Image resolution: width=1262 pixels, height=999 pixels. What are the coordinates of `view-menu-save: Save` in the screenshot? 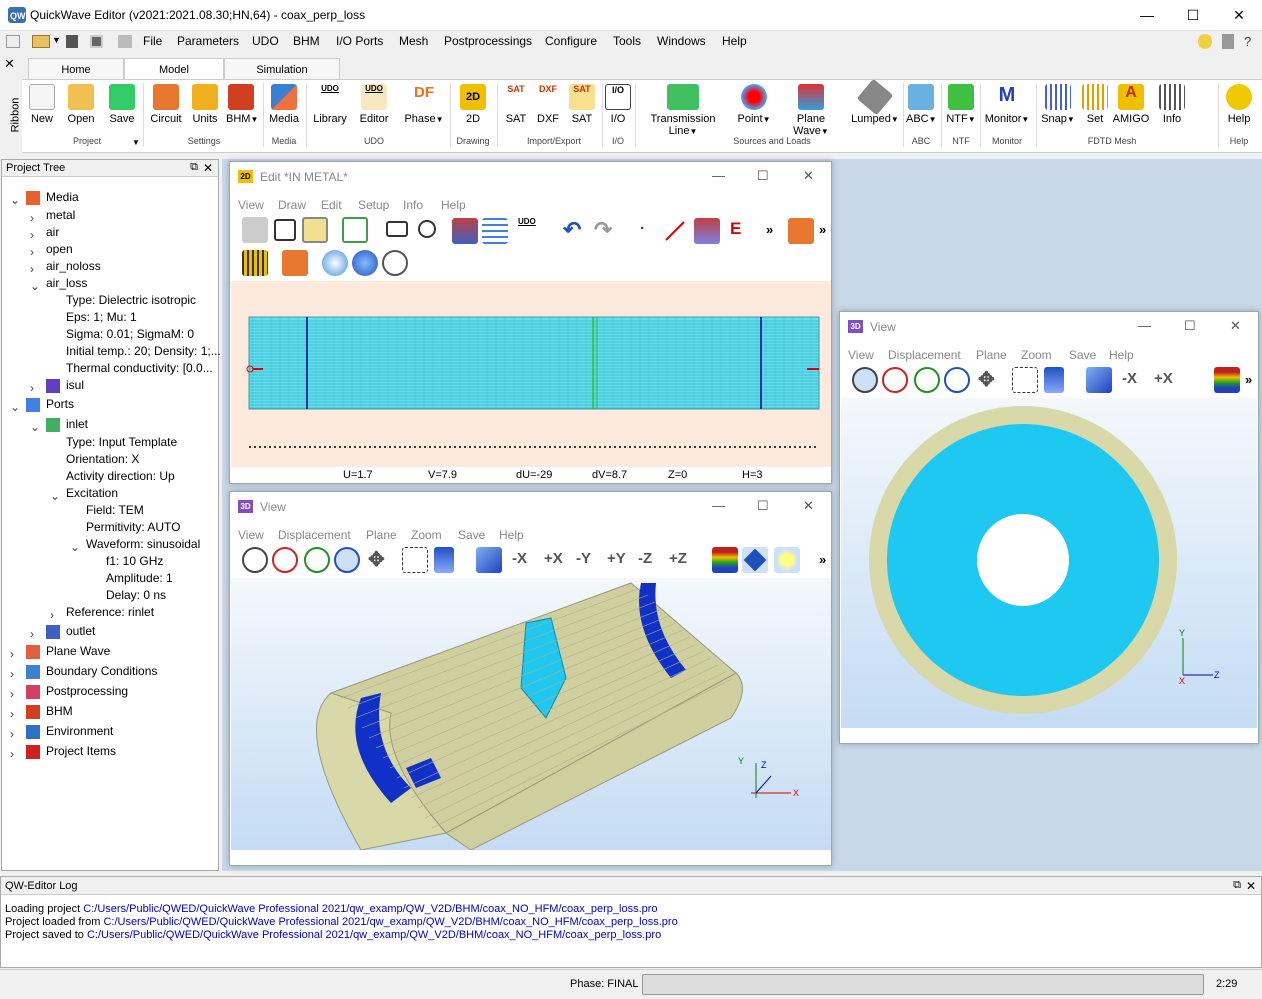 It's located at (471, 535).